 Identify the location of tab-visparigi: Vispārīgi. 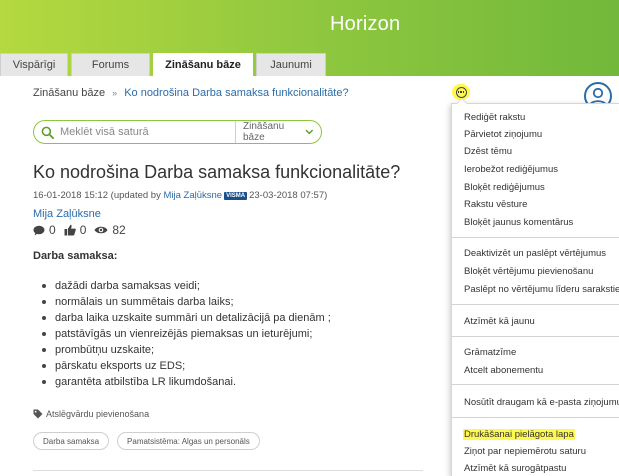
(34, 64).